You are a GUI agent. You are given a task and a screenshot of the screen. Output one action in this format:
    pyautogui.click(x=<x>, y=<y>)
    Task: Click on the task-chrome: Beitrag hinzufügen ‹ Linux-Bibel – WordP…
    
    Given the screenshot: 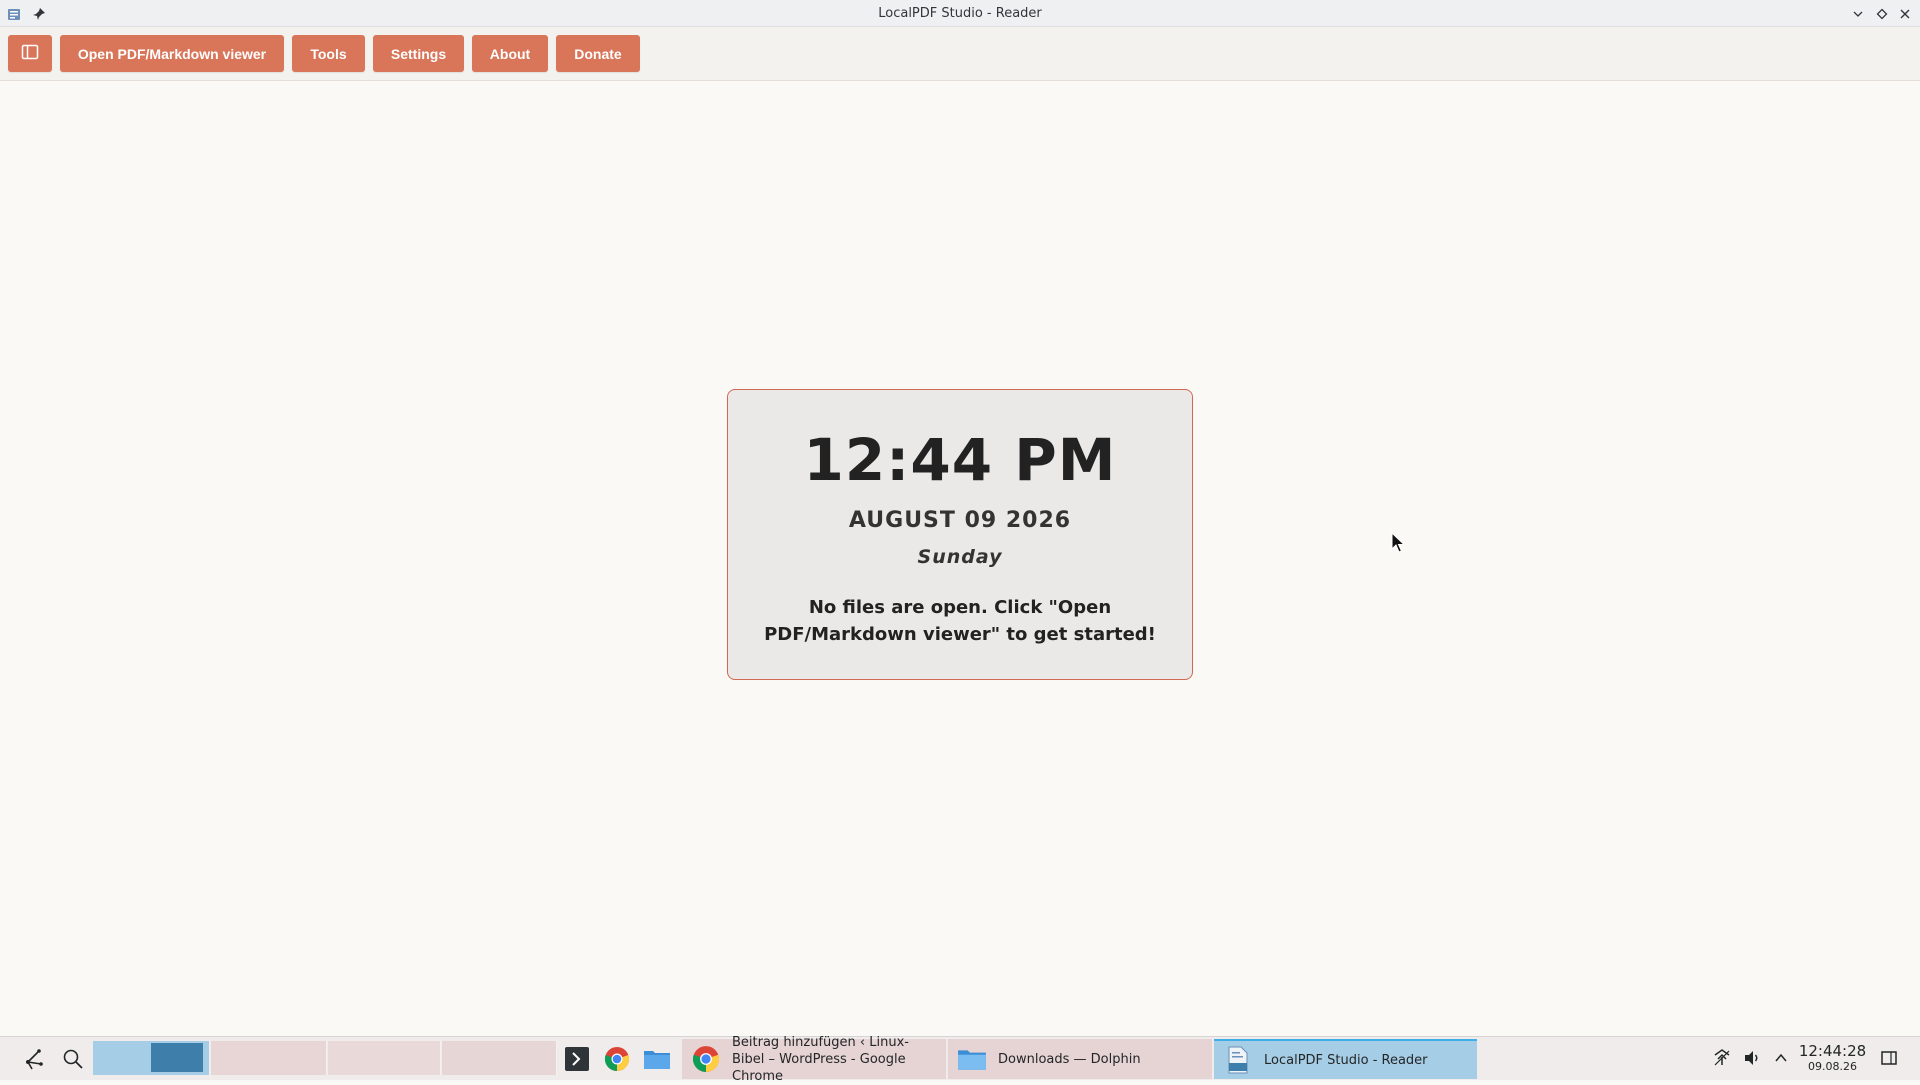 What is the action you would take?
    pyautogui.click(x=814, y=1059)
    